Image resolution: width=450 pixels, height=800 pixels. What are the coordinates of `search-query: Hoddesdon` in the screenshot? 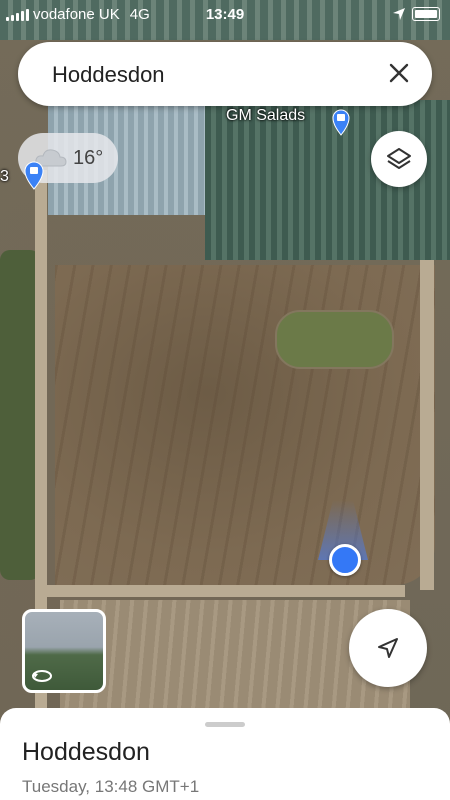 It's located at (108, 75).